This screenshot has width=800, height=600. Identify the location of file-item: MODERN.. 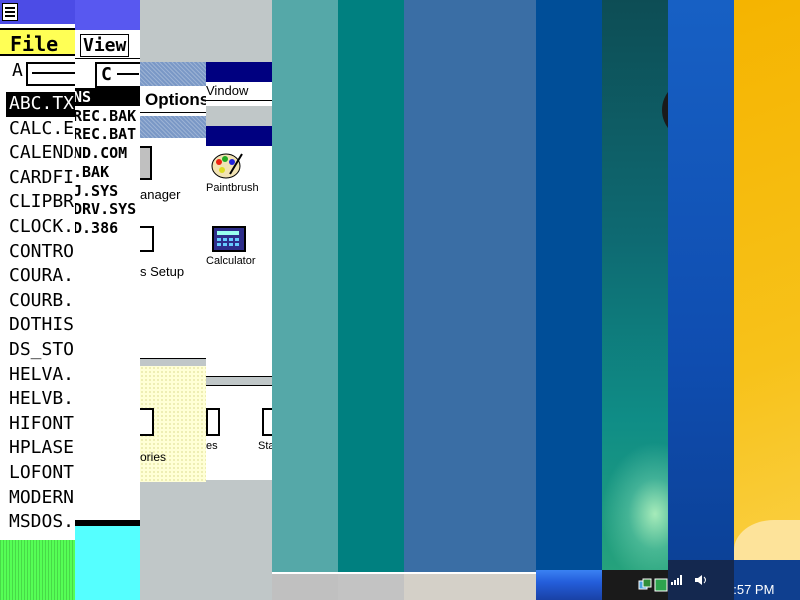
(41, 498).